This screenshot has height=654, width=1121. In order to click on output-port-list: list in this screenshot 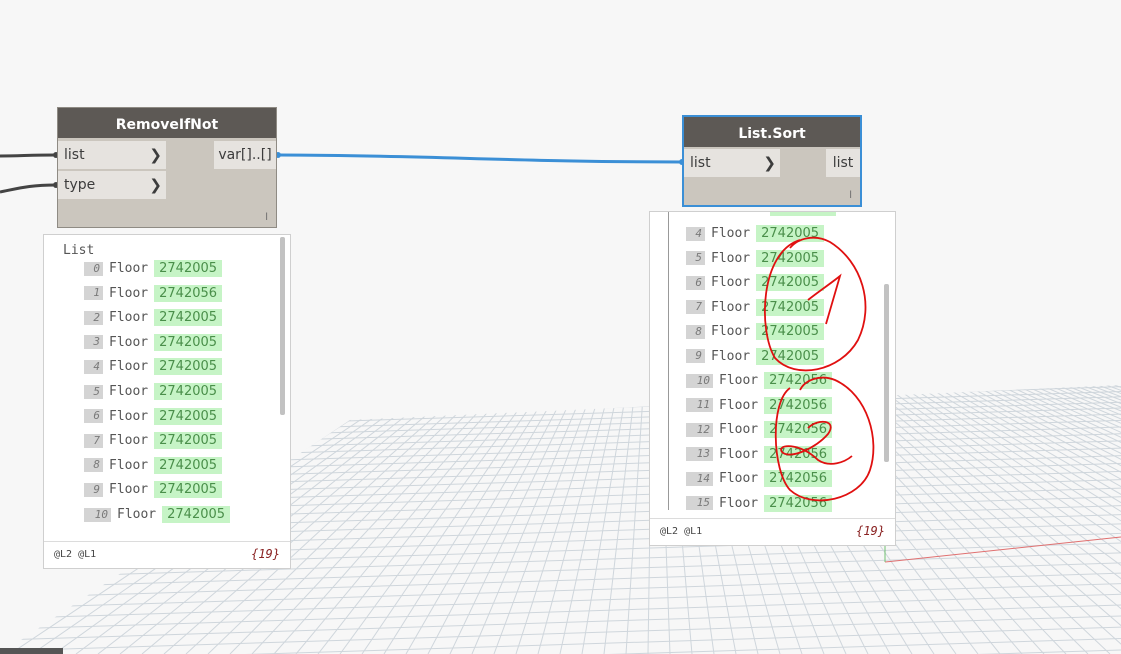, I will do `click(843, 163)`.